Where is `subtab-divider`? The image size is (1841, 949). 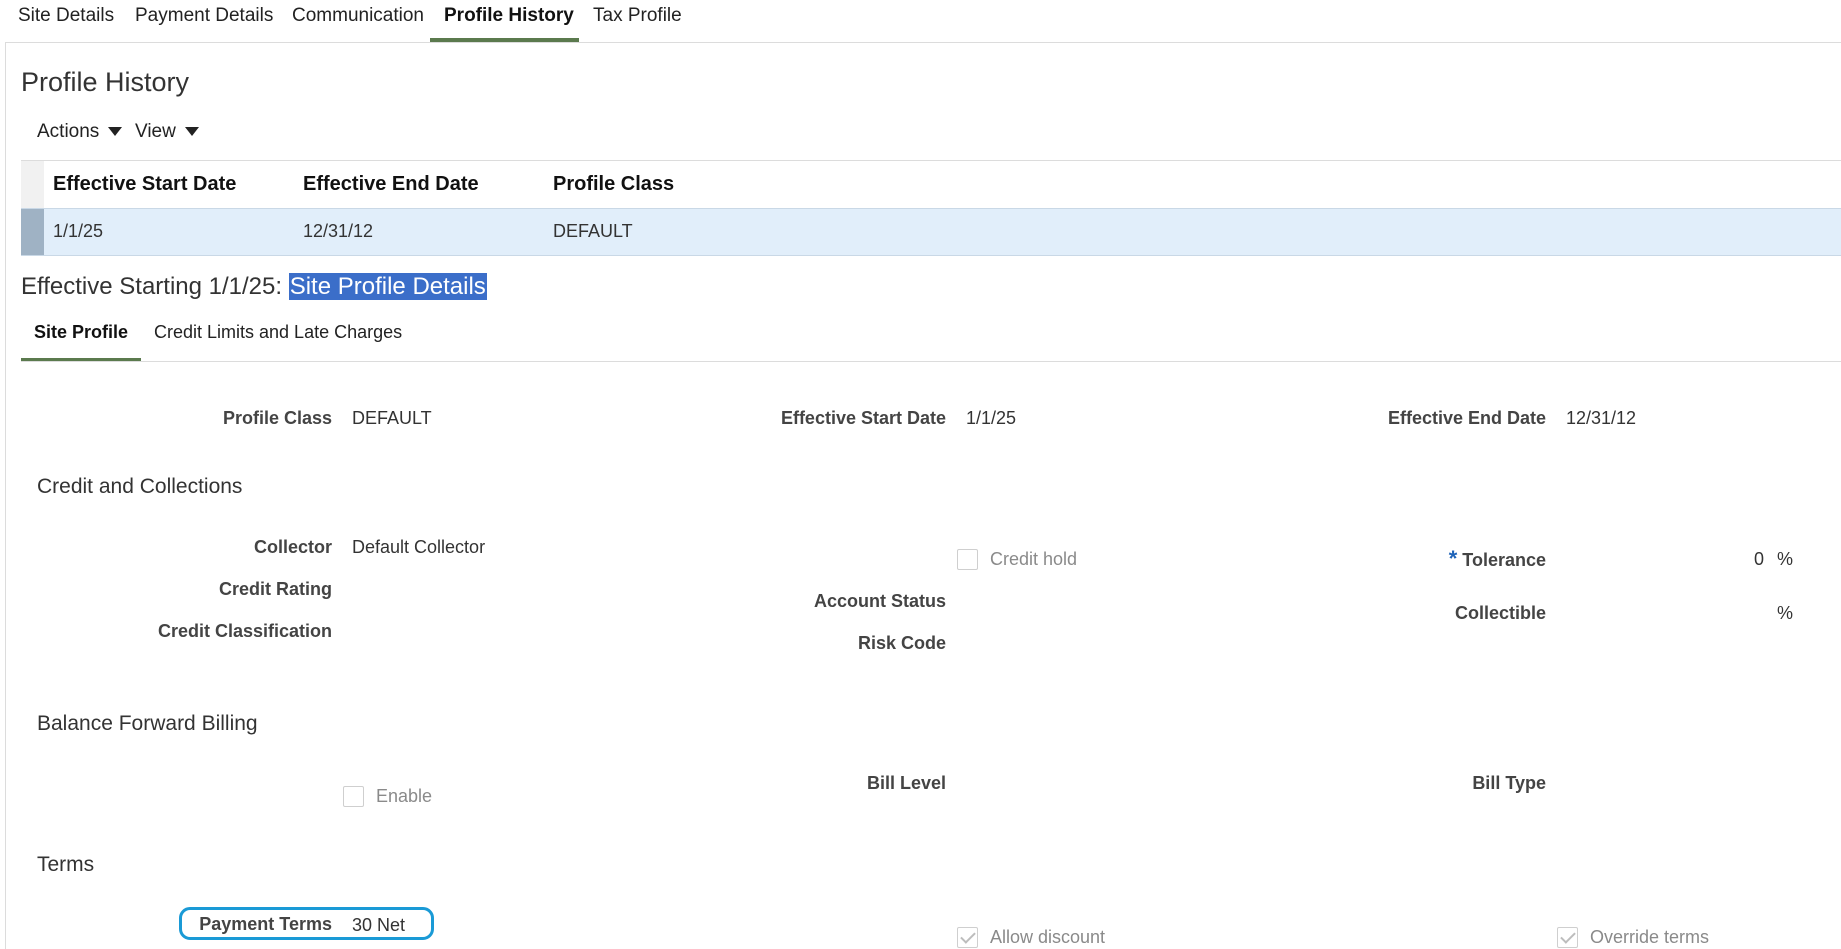
subtab-divider is located at coordinates (931, 361).